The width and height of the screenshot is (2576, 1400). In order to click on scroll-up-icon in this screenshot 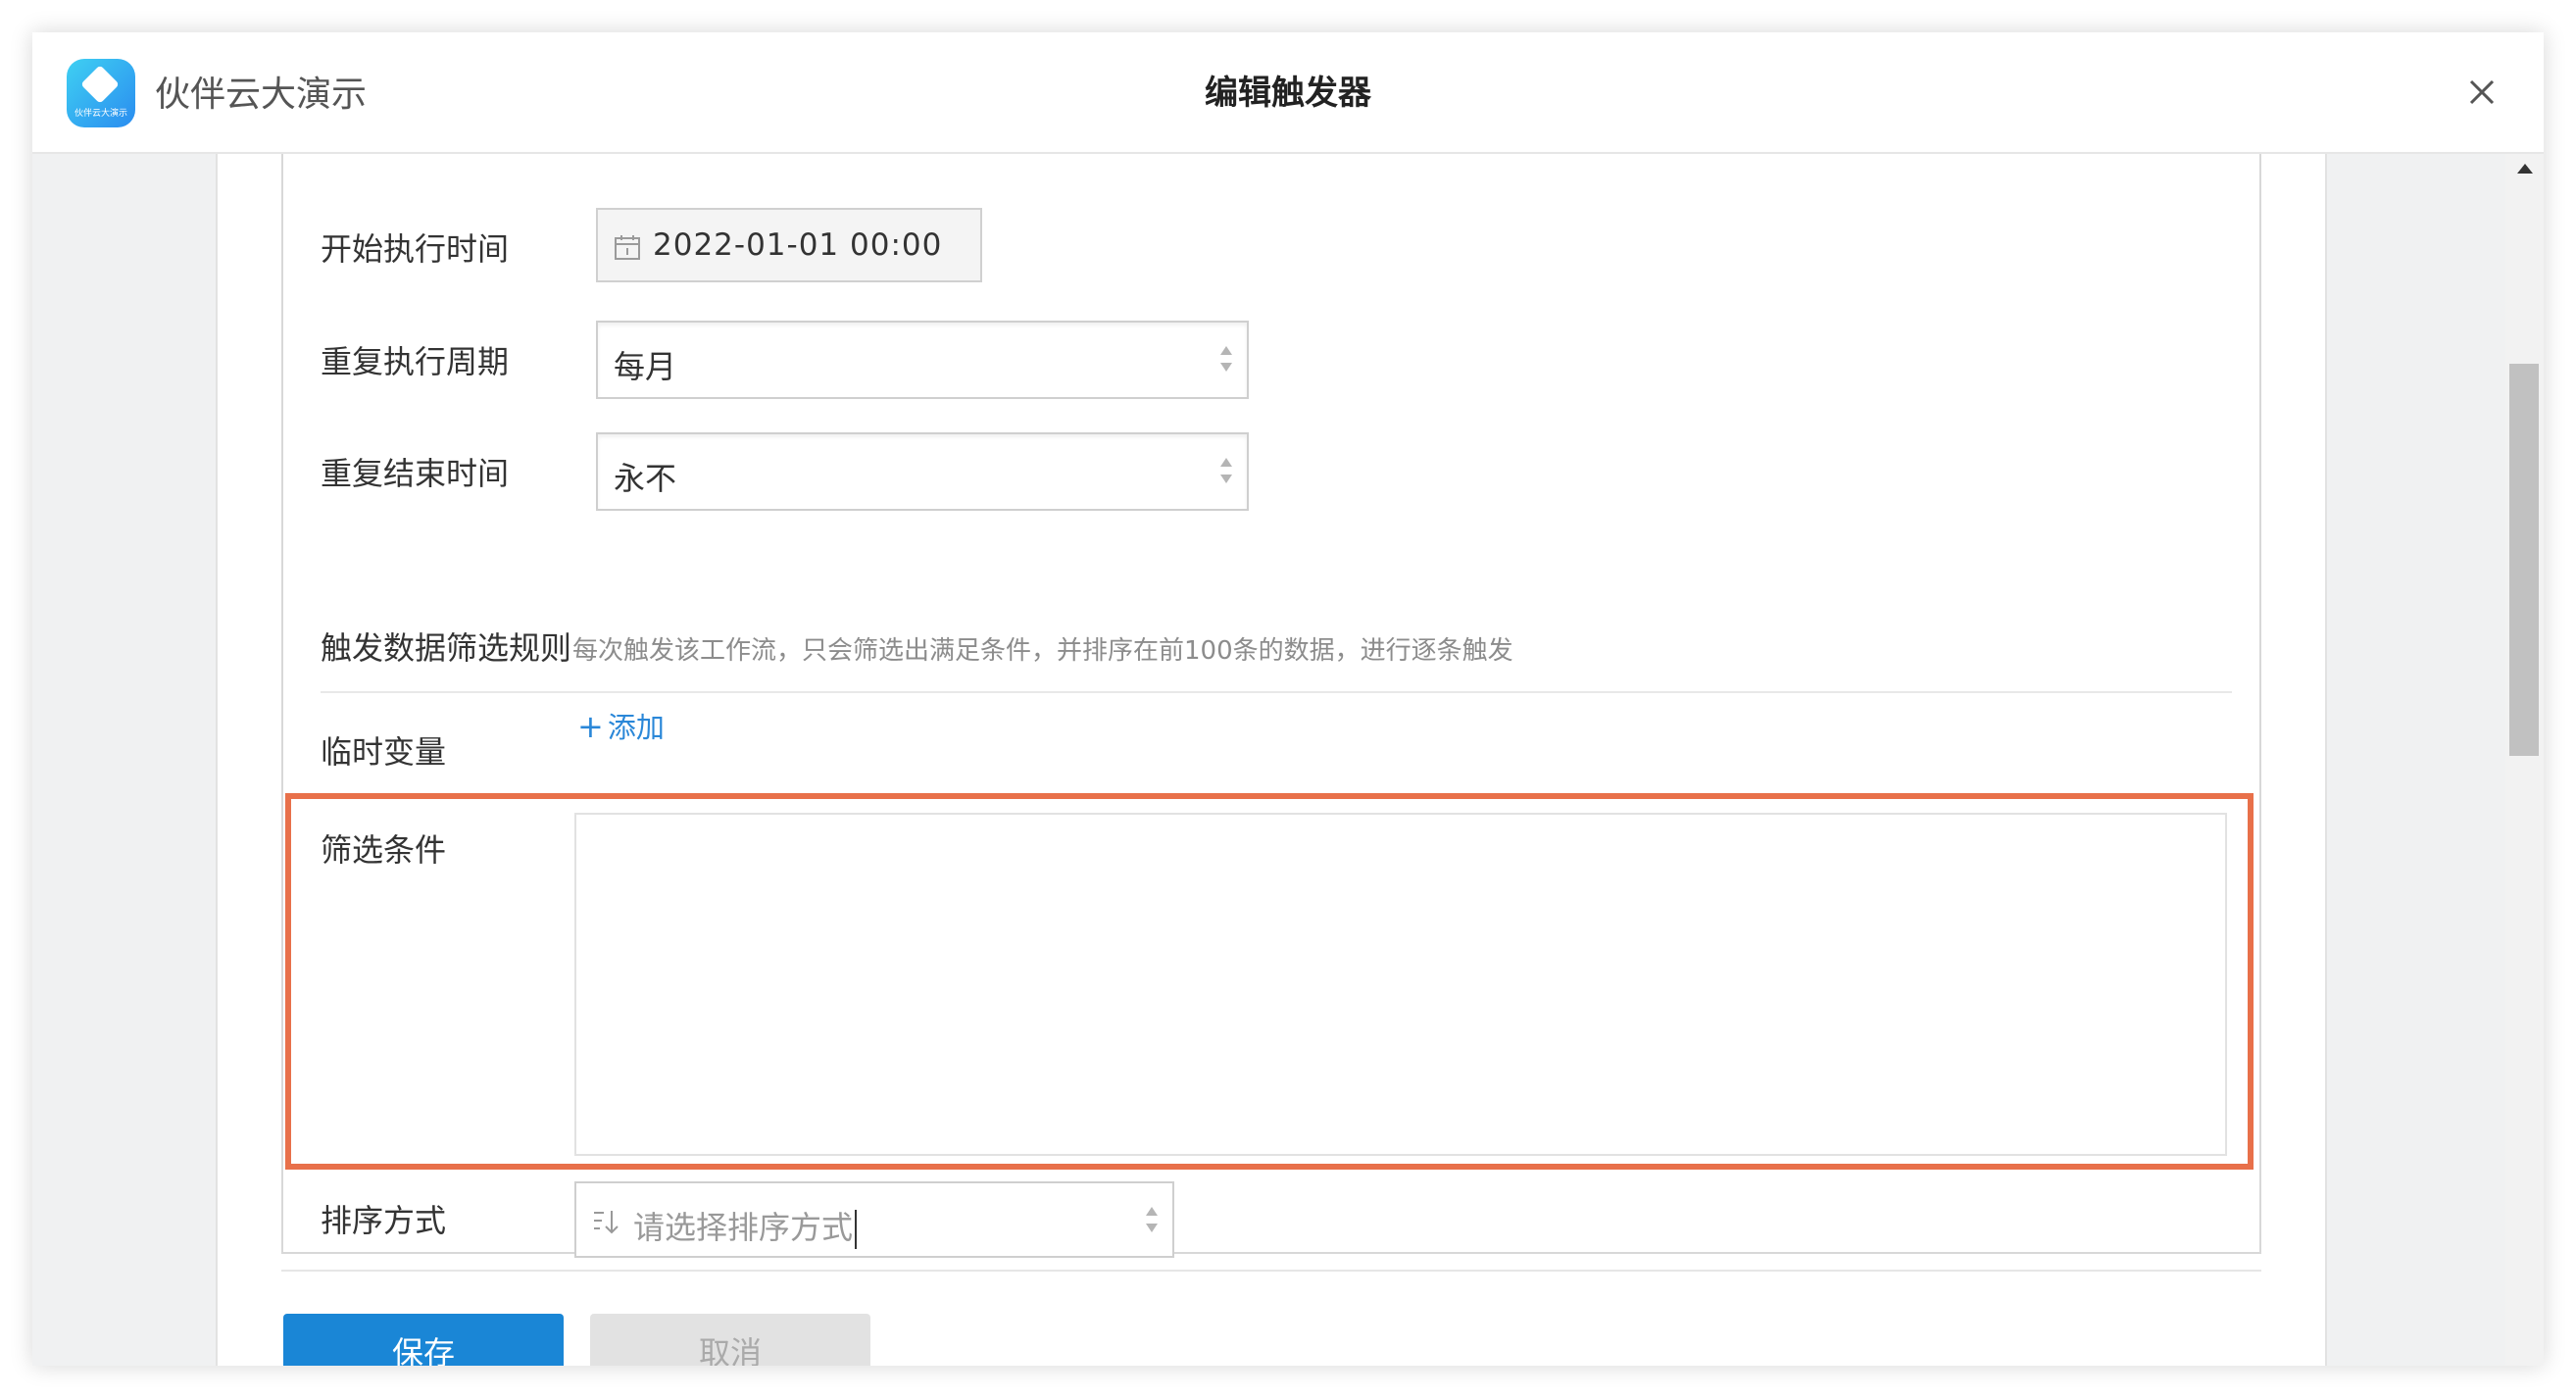, I will do `click(2525, 169)`.